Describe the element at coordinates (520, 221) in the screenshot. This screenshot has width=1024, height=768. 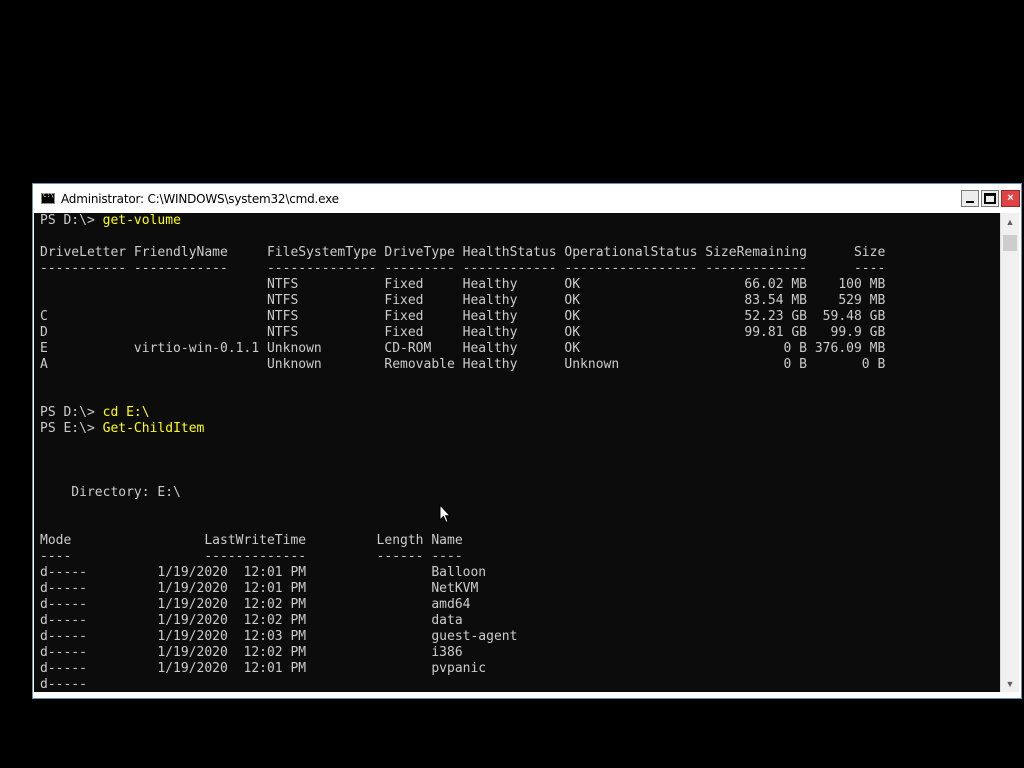
I see `console-line: PS D:\> get-volume` at that location.